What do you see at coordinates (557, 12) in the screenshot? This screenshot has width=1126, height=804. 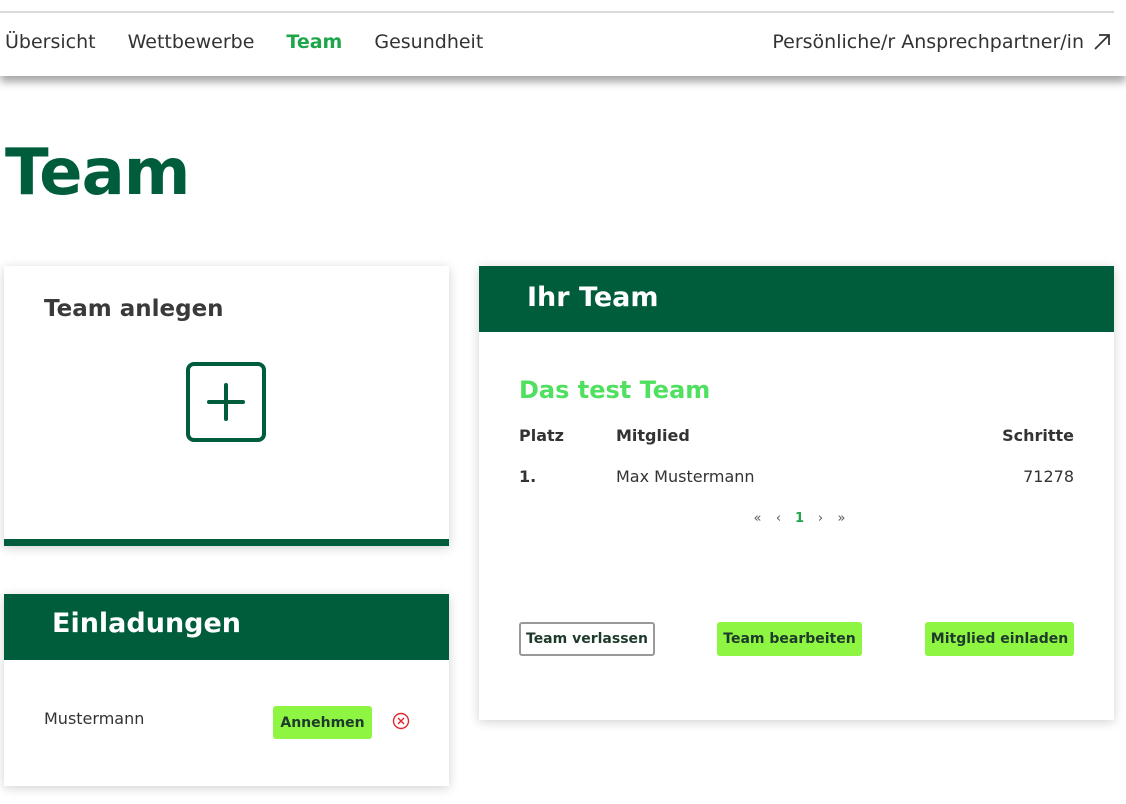 I see `top-divider` at bounding box center [557, 12].